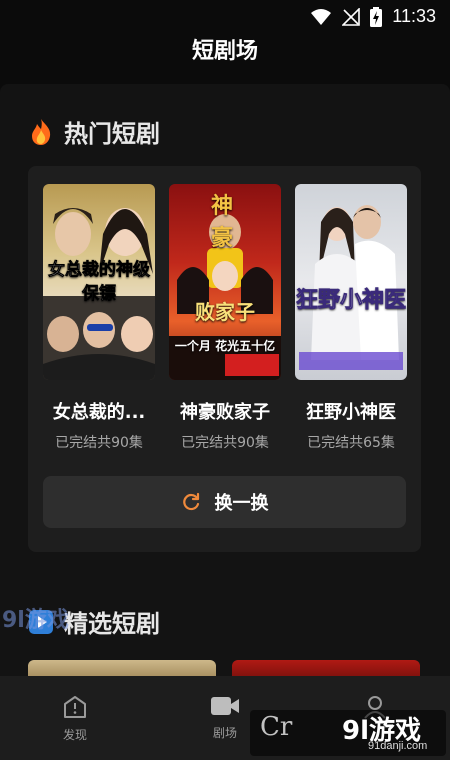 This screenshot has width=450, height=760. I want to click on poster-caption-bottom: 一个月 花光五十亿, so click(225, 346).